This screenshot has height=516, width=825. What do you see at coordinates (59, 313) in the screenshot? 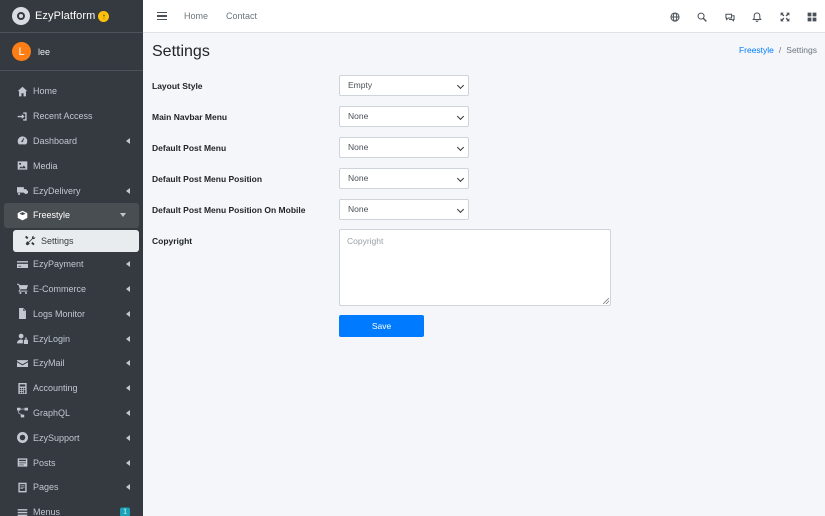
I see `sidebar-item-label: Logs Monitor` at bounding box center [59, 313].